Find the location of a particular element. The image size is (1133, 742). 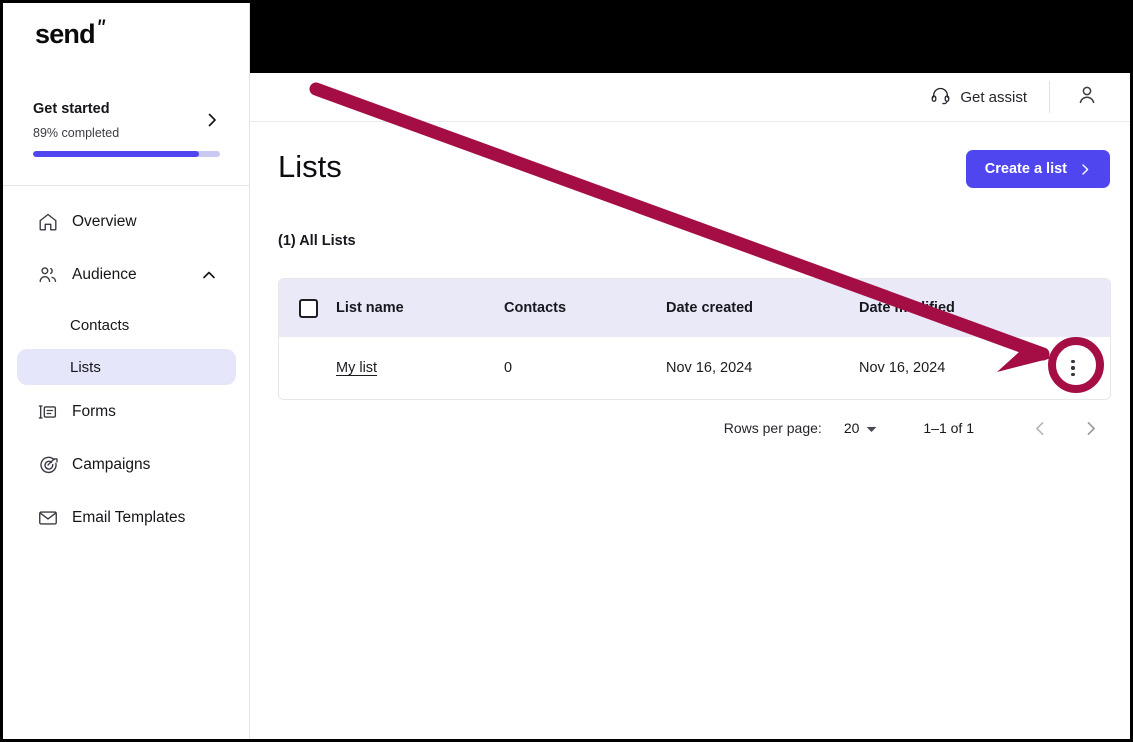

get-assist-label: Get assist is located at coordinates (993, 97).